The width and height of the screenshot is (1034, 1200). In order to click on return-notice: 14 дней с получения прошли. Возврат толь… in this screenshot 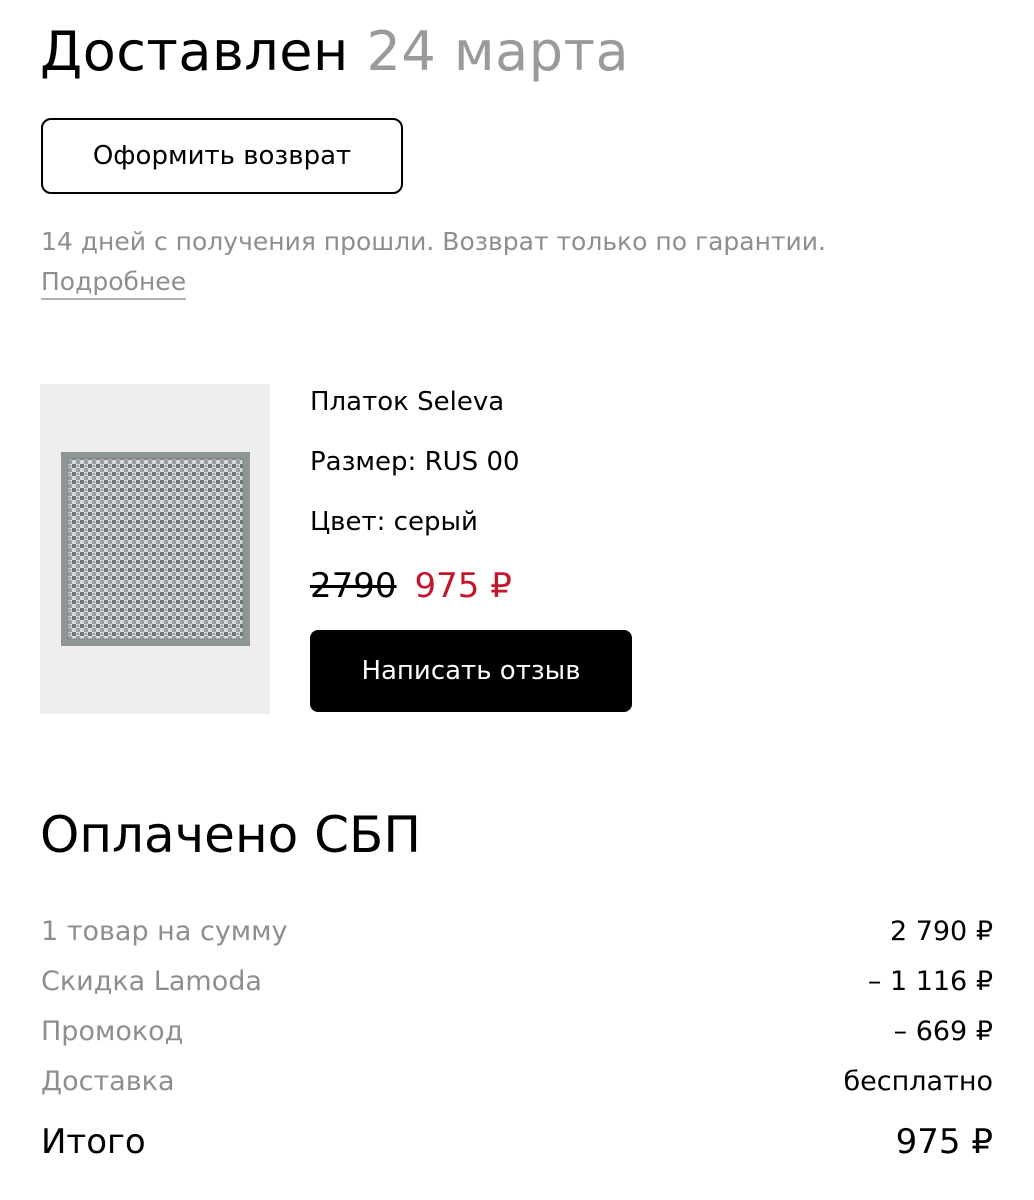, I will do `click(521, 262)`.